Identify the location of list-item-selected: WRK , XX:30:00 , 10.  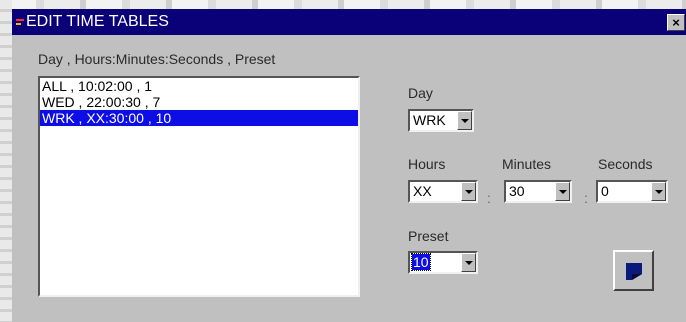
(199, 118).